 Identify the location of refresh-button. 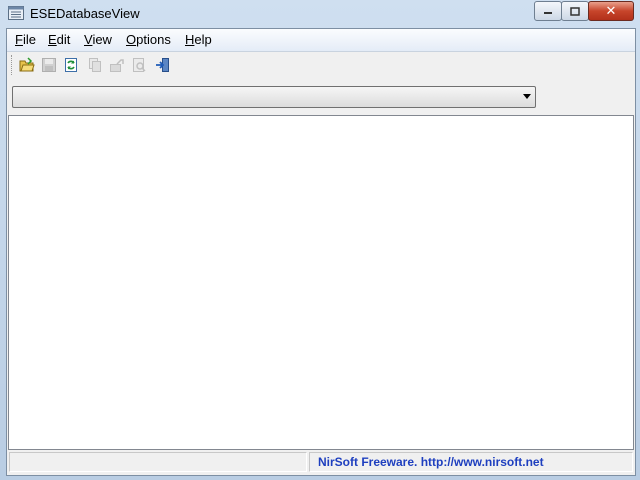
(71, 65).